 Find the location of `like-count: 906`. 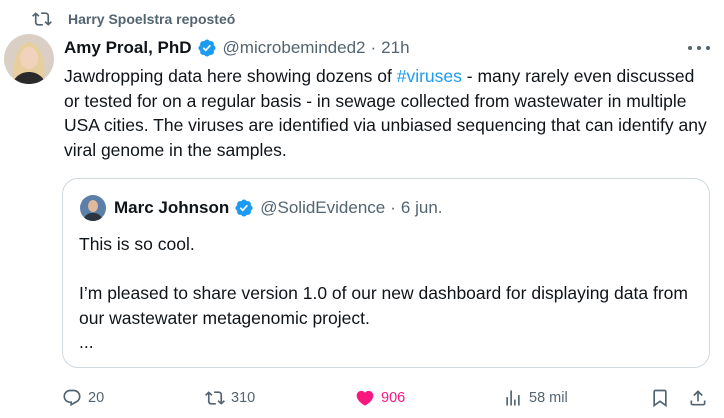

like-count: 906 is located at coordinates (393, 398).